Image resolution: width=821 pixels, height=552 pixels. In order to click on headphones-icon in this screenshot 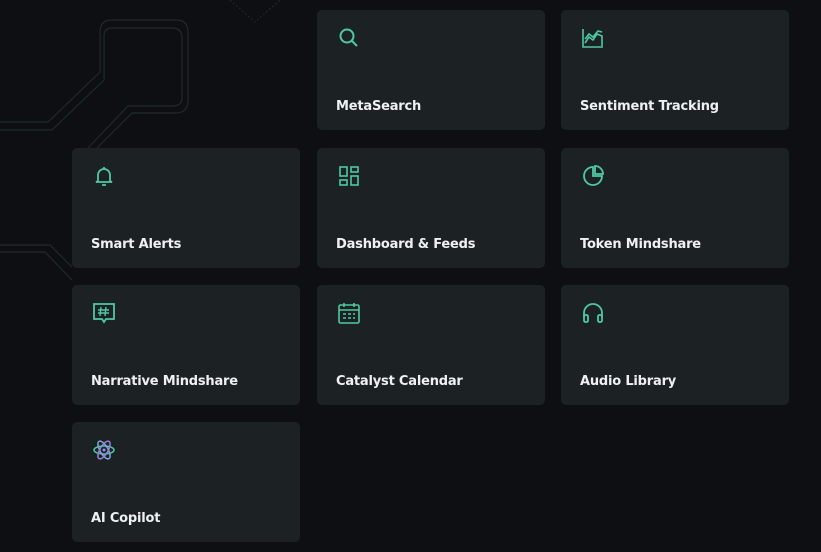, I will do `click(593, 313)`.